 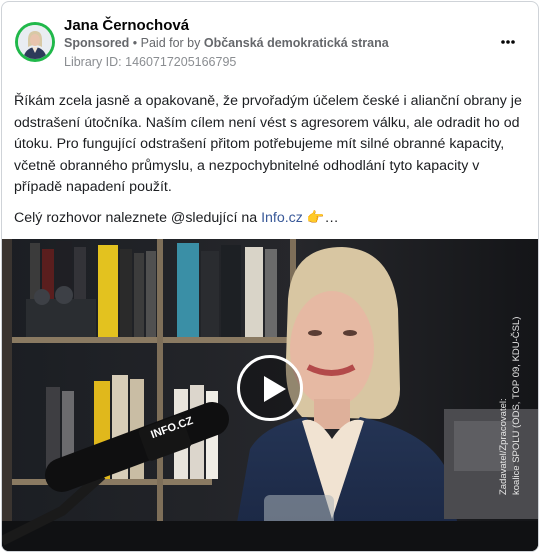 What do you see at coordinates (138, 218) in the screenshot?
I see `cta-text: Celý rozhovor naleznete @sledující na` at bounding box center [138, 218].